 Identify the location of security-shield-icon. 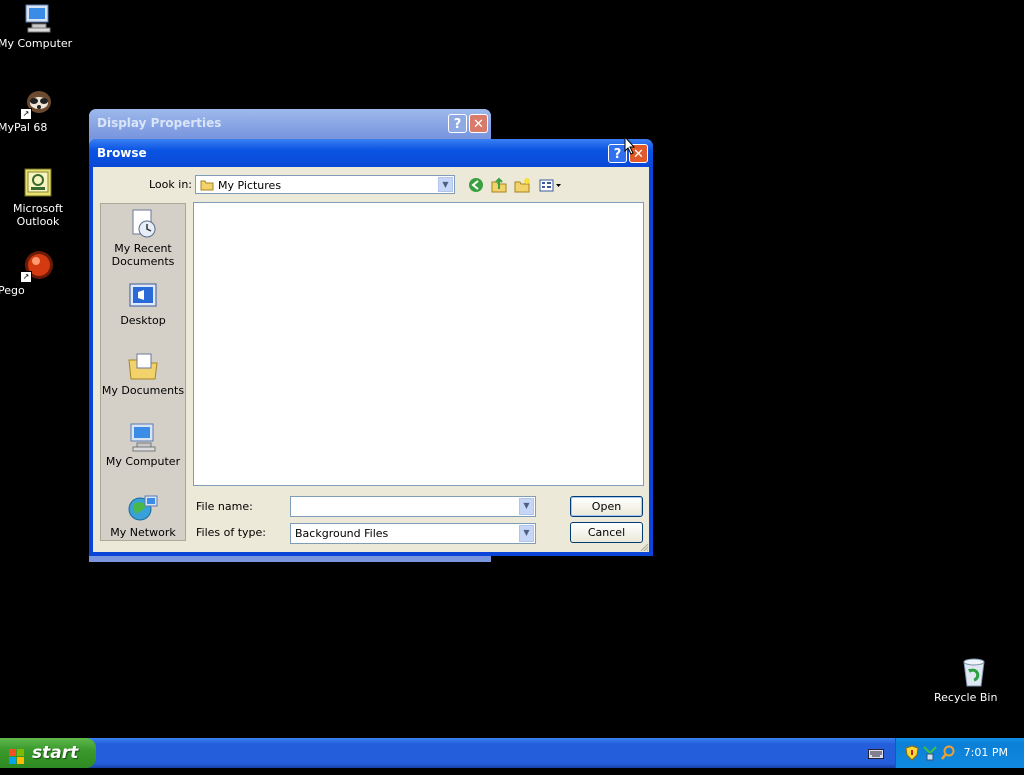
(912, 753).